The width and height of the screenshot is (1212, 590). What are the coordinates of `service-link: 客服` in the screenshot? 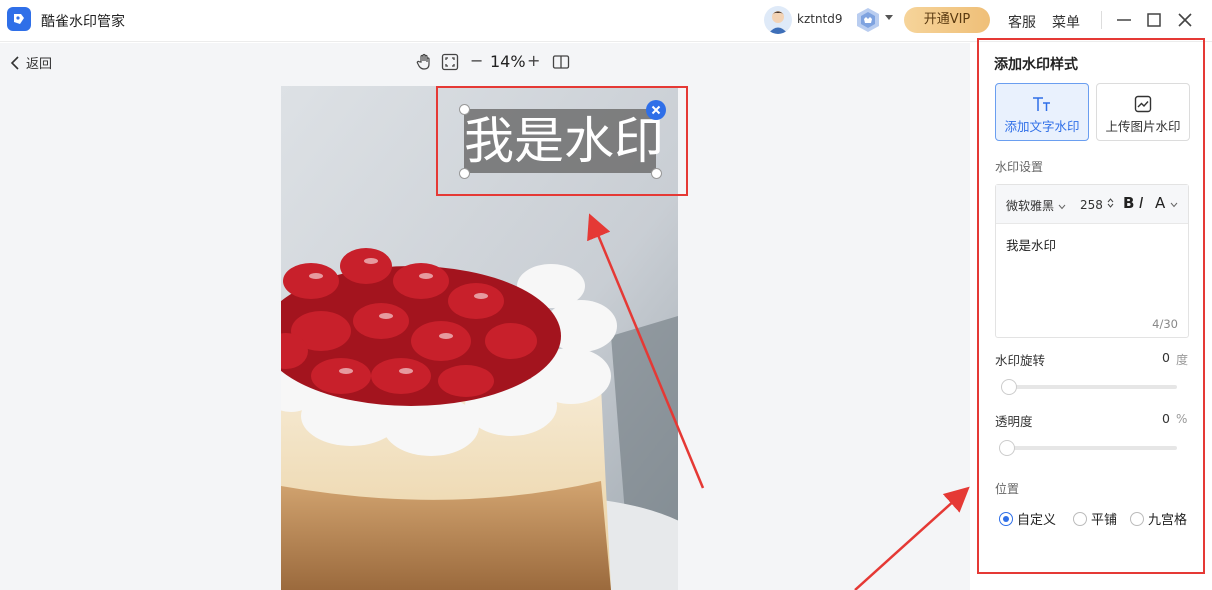 It's located at (1022, 22).